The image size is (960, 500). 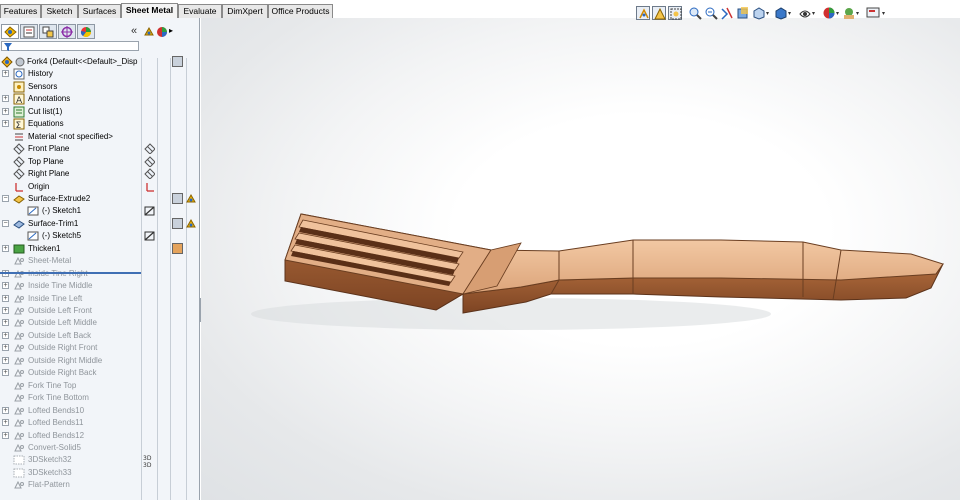 I want to click on view-orientation-button, so click(x=759, y=13).